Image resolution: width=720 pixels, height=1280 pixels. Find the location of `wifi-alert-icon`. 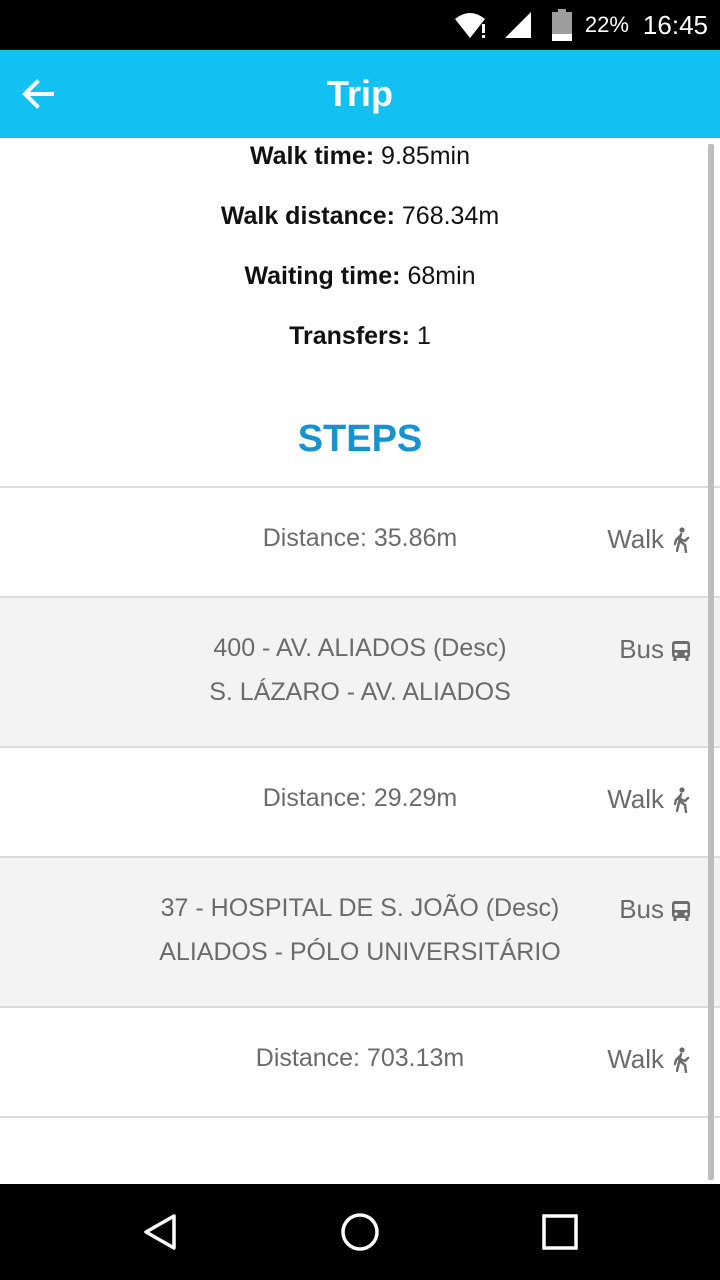

wifi-alert-icon is located at coordinates (469, 25).